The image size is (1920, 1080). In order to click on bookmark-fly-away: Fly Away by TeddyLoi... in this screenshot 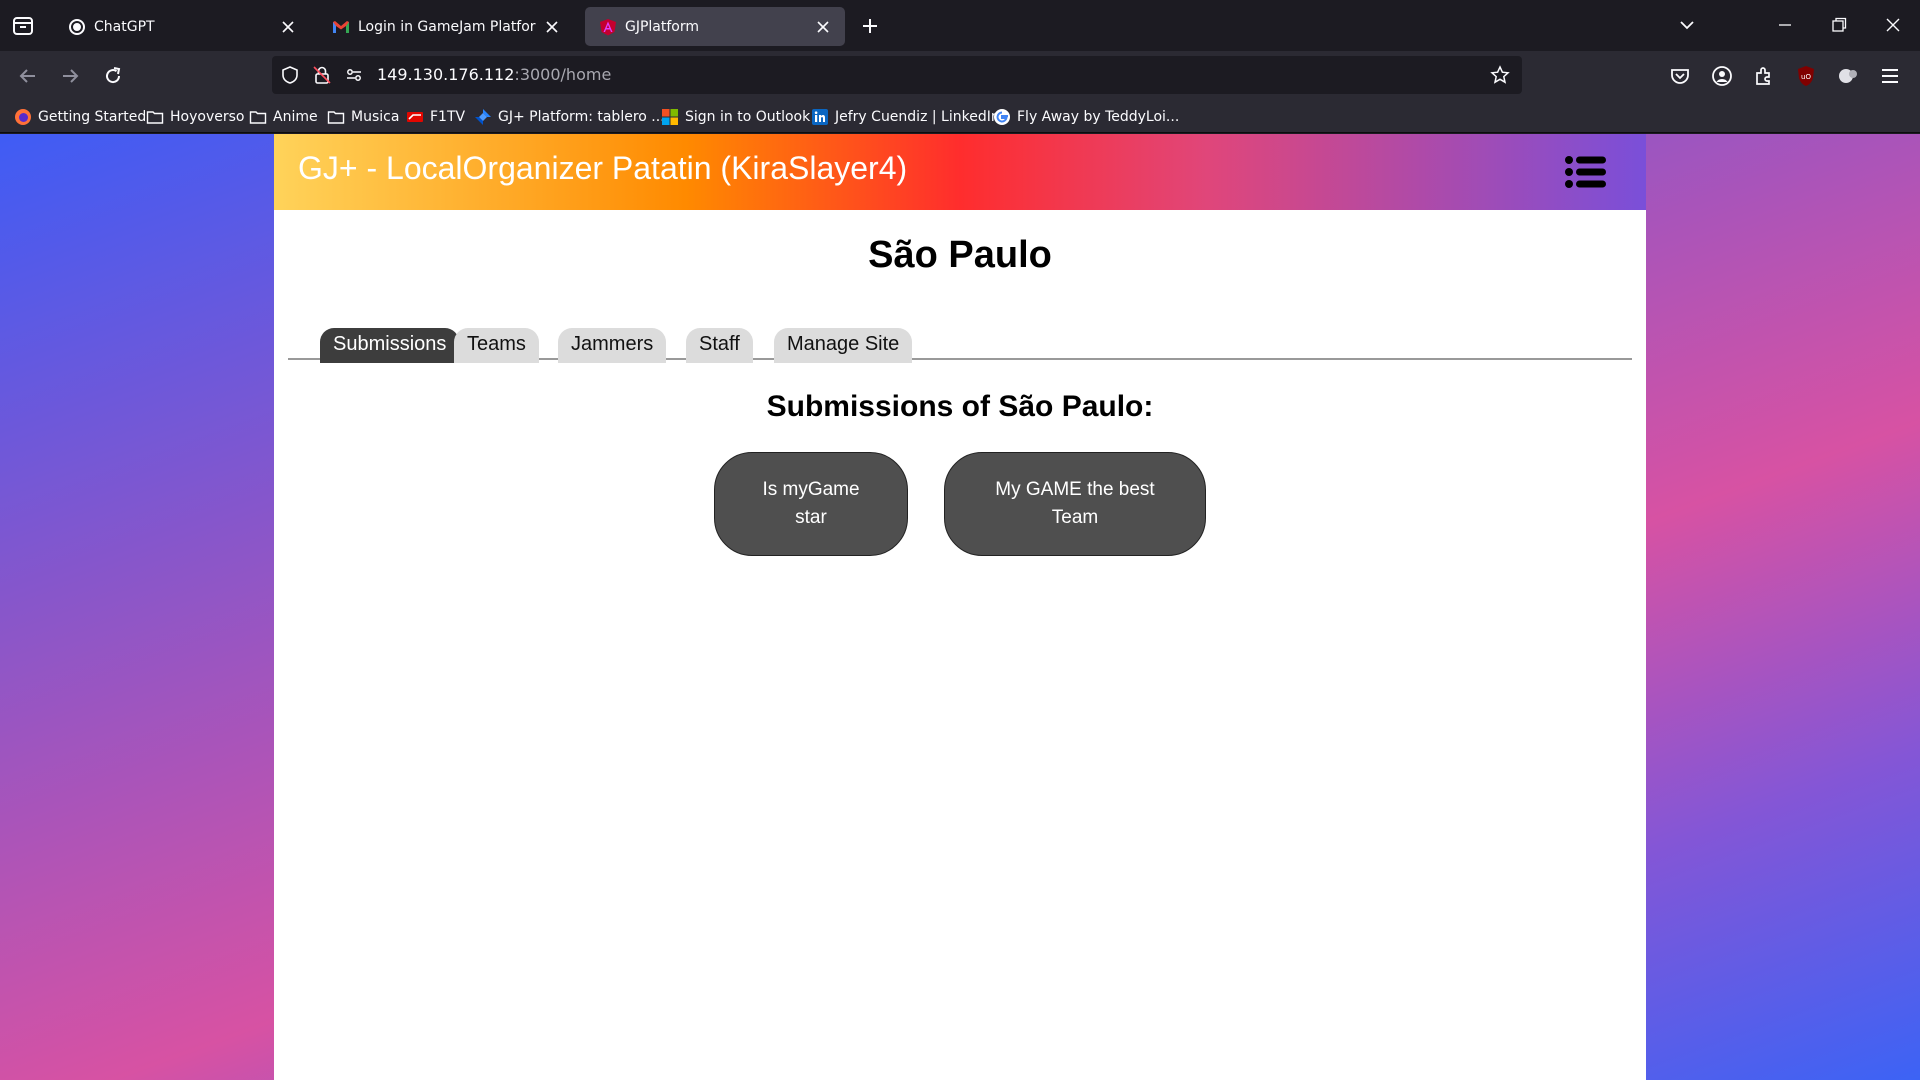, I will do `click(1086, 117)`.